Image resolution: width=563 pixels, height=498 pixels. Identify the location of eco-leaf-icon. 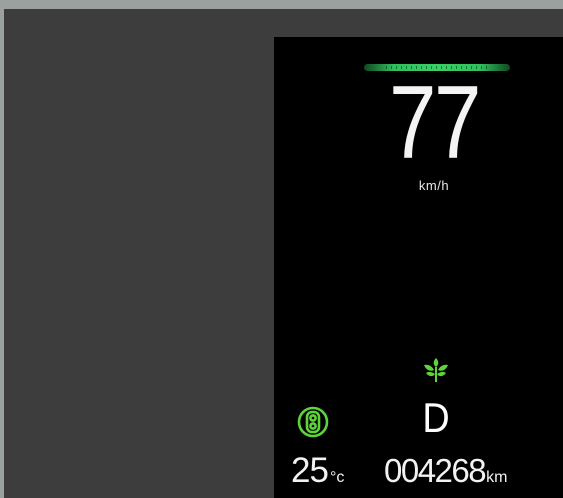
(436, 370).